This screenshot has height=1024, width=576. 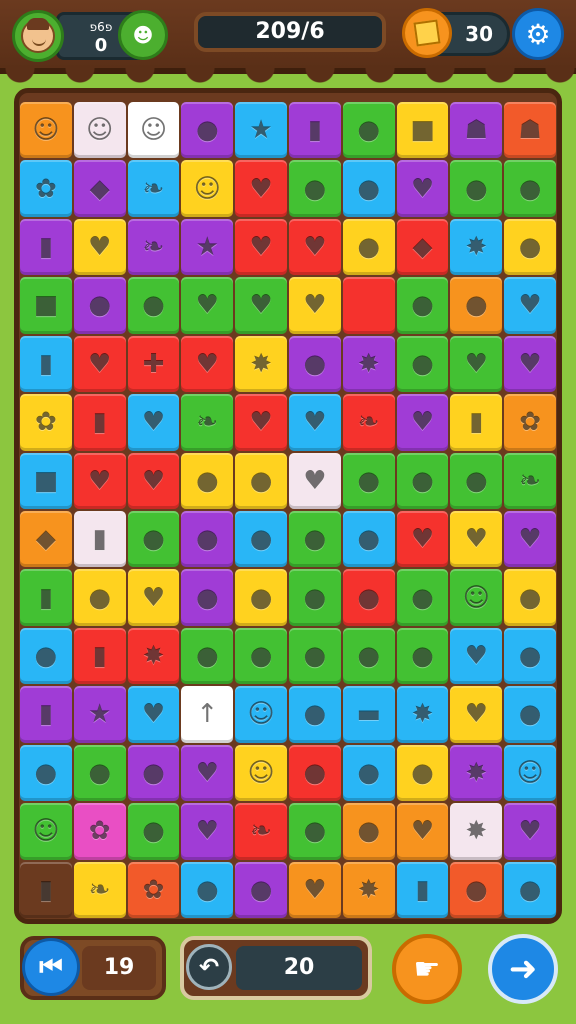 What do you see at coordinates (523, 969) in the screenshot?
I see `next-button: ➜` at bounding box center [523, 969].